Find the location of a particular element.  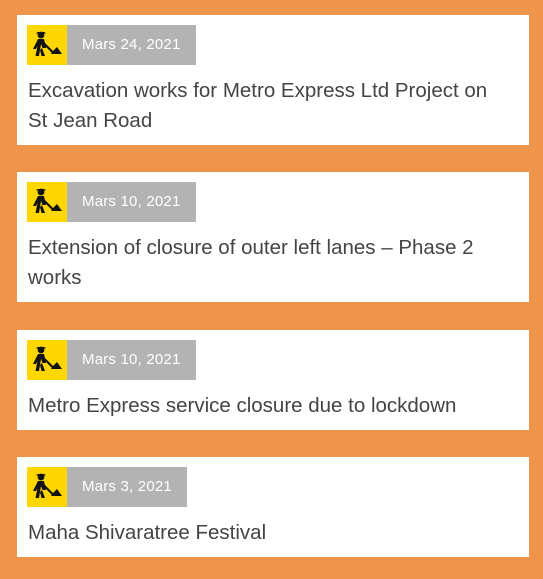

card-header: Mars 24, 2021 is located at coordinates (111, 45).